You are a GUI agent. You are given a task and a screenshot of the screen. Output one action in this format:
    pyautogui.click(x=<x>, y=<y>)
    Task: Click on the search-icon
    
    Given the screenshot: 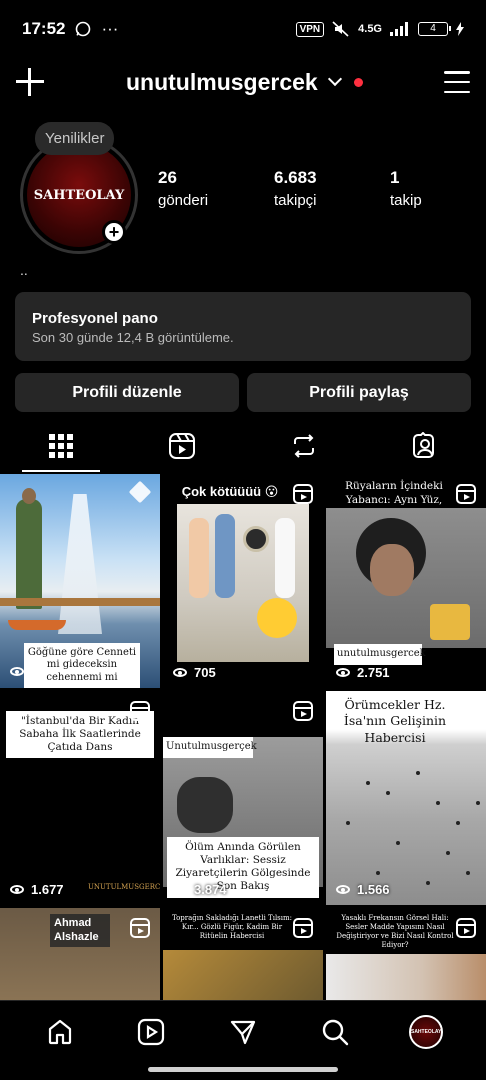 What is the action you would take?
    pyautogui.click(x=335, y=1032)
    